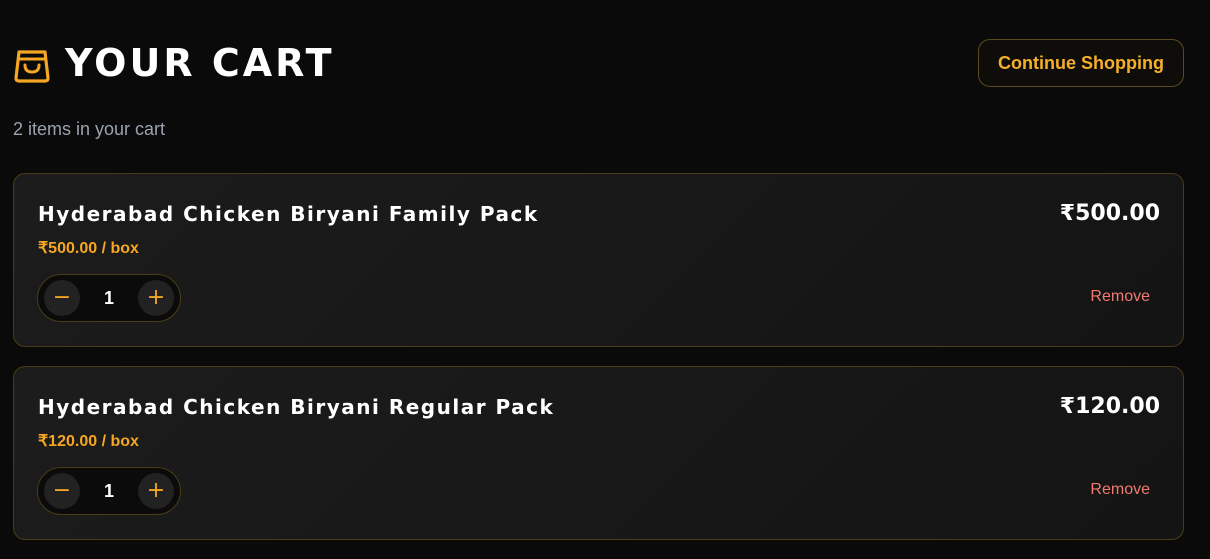 The width and height of the screenshot is (1210, 559). I want to click on continue-shopping-button: Continue Shopping, so click(1081, 63).